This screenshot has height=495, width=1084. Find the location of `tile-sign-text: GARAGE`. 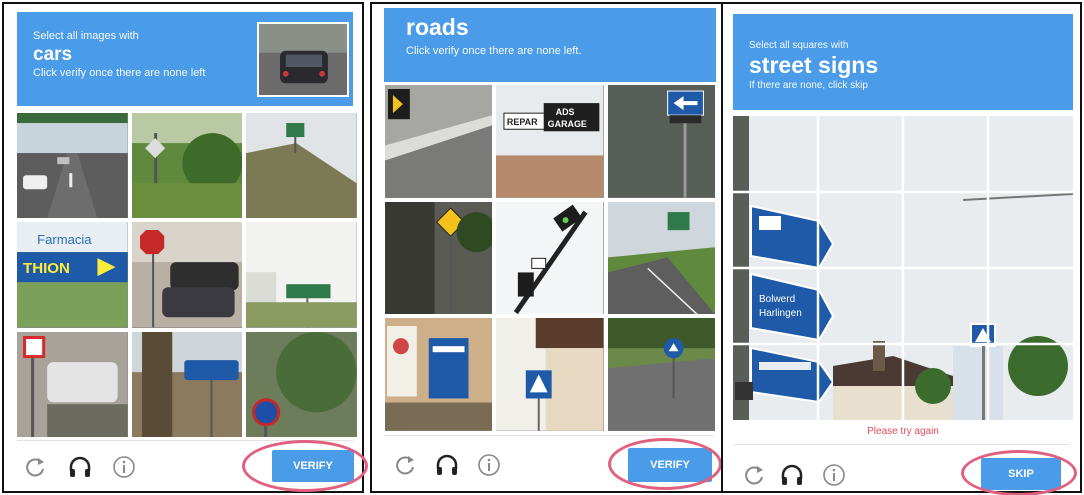

tile-sign-text: GARAGE is located at coordinates (567, 124).